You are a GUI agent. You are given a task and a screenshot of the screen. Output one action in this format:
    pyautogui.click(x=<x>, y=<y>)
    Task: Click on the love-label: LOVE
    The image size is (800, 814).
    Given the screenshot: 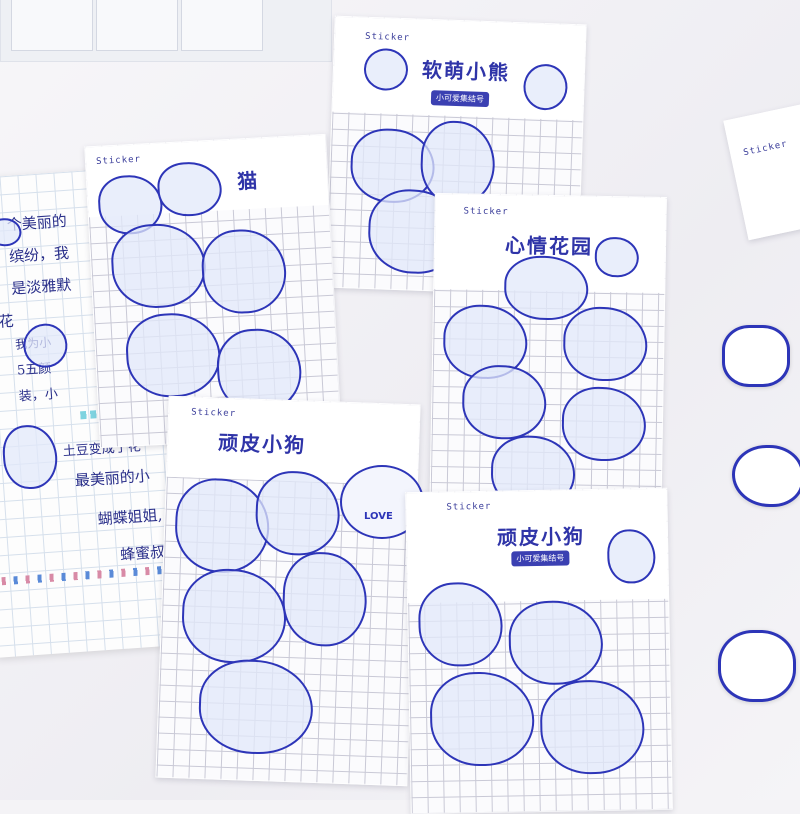 What is the action you would take?
    pyautogui.click(x=378, y=516)
    